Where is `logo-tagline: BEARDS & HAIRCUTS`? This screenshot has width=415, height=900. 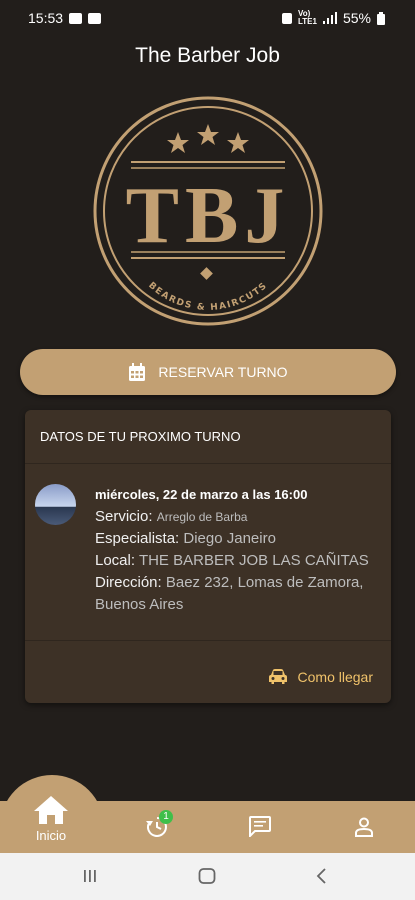
logo-tagline: BEARDS & HAIRCUTS is located at coordinates (207, 297).